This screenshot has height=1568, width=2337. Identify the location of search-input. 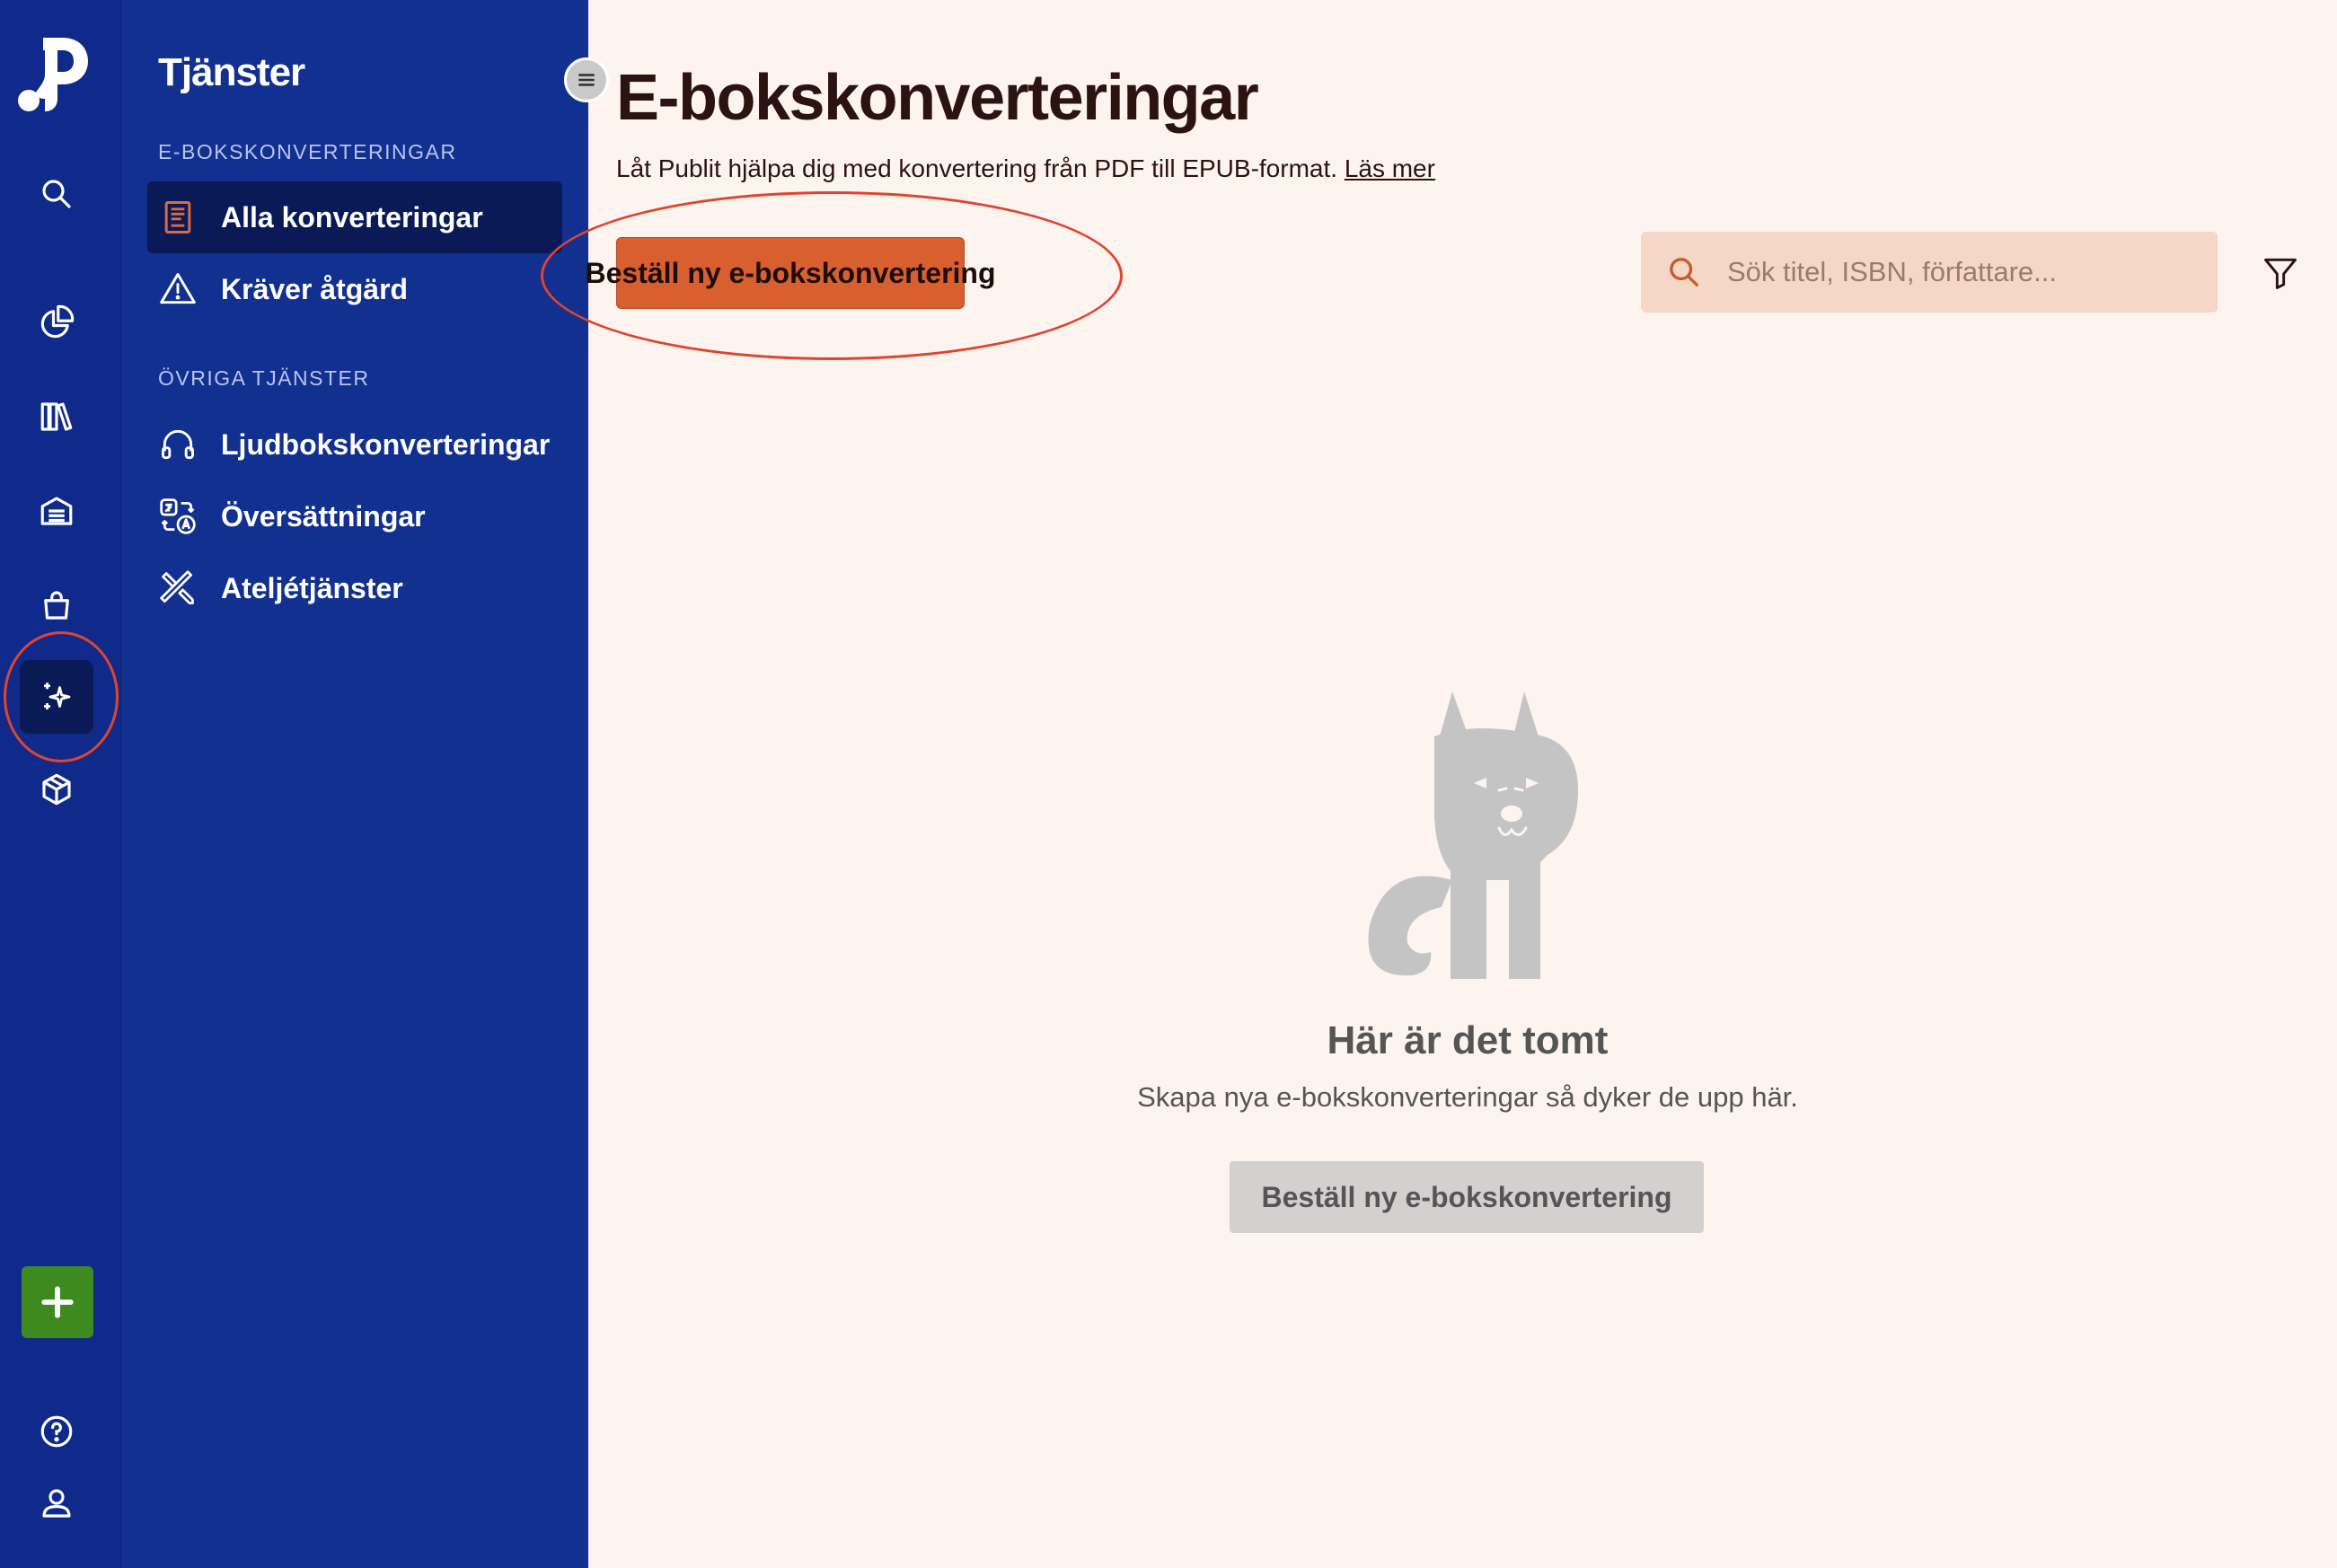
(1960, 272).